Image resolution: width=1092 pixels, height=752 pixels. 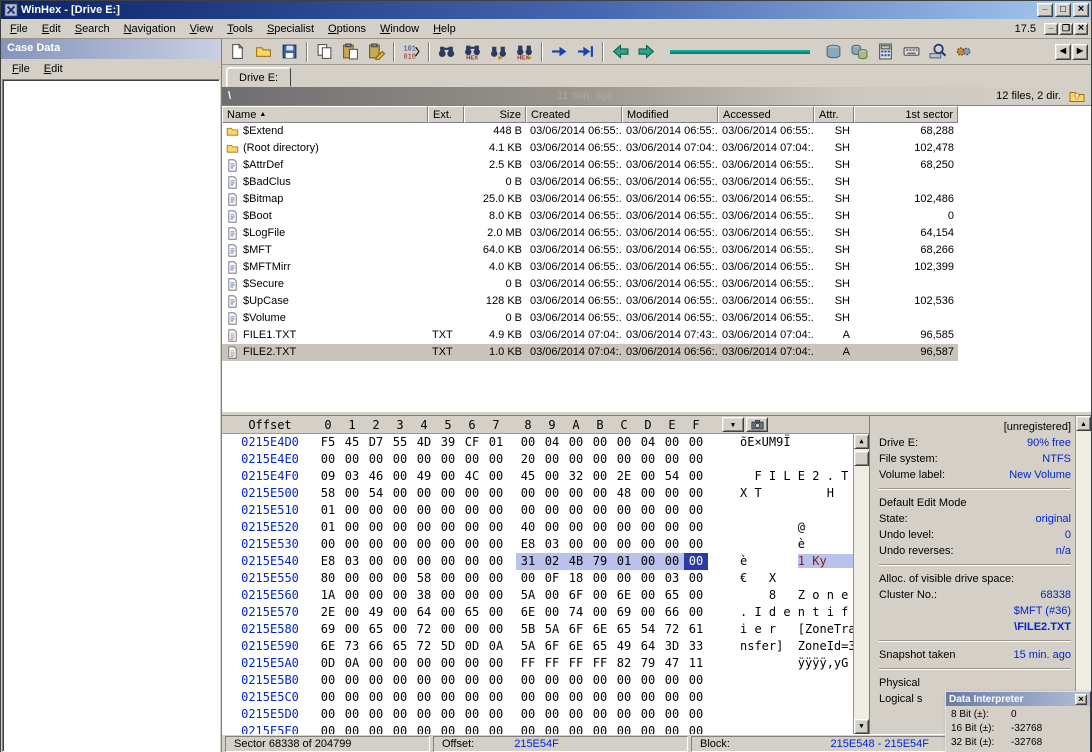 I want to click on hex-ascii: € X, so click(x=796, y=578).